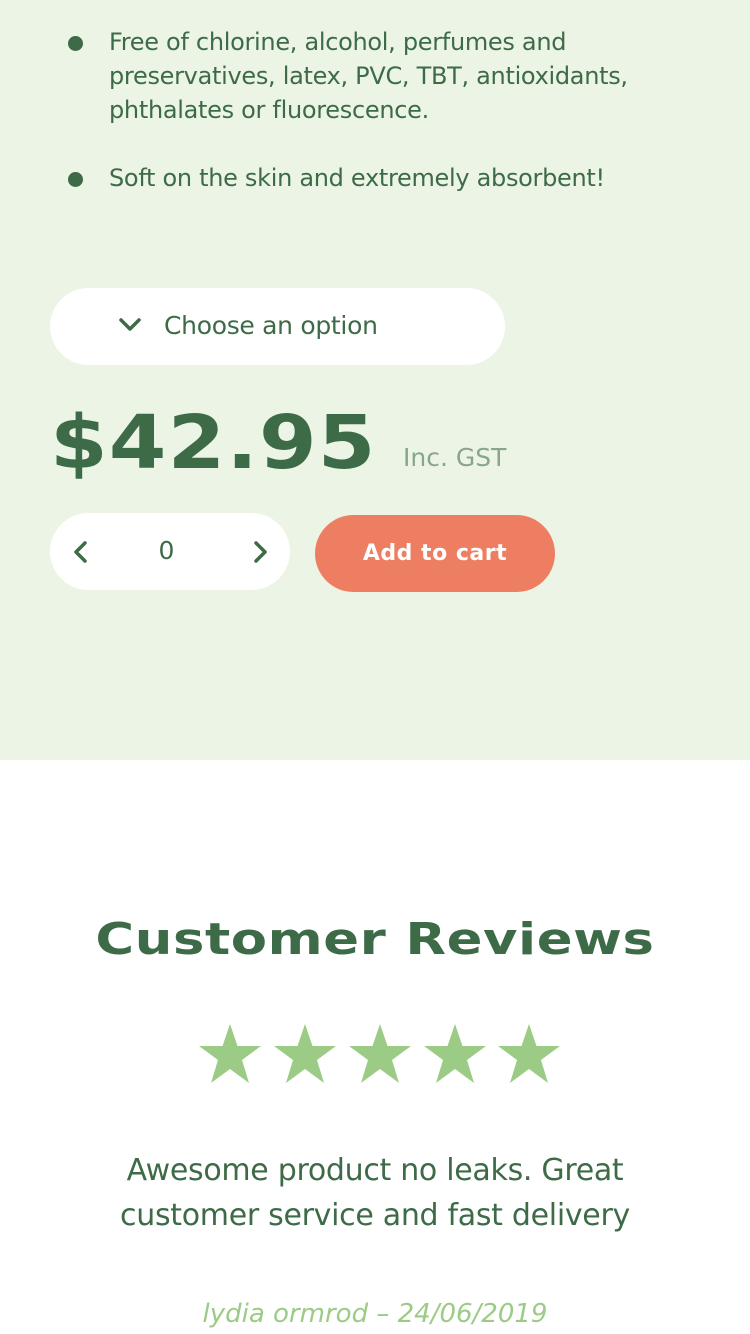 This screenshot has height=1334, width=750. What do you see at coordinates (455, 457) in the screenshot?
I see `price-tax-note: Inc. GST` at bounding box center [455, 457].